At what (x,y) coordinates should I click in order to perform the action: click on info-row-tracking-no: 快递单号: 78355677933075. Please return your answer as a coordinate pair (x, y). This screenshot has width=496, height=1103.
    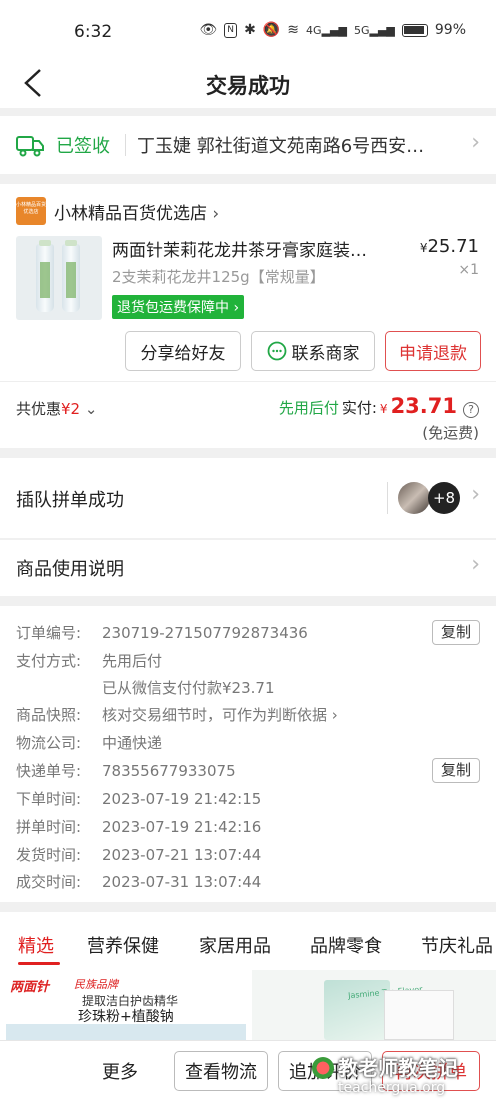
    Looking at the image, I should click on (126, 771).